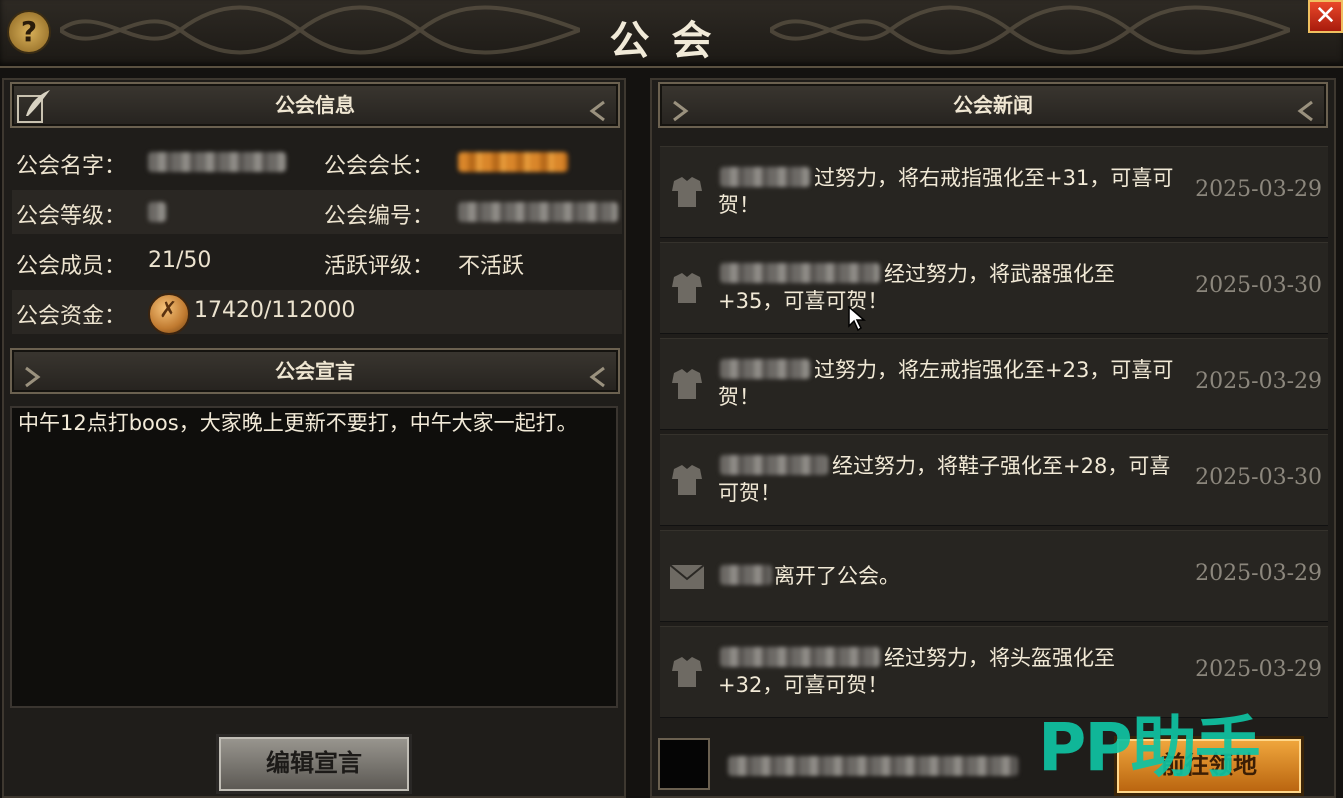 Image resolution: width=1343 pixels, height=798 pixels. I want to click on news-text: 过努力，将左戒指强化至+23，可喜可贺！, so click(946, 383).